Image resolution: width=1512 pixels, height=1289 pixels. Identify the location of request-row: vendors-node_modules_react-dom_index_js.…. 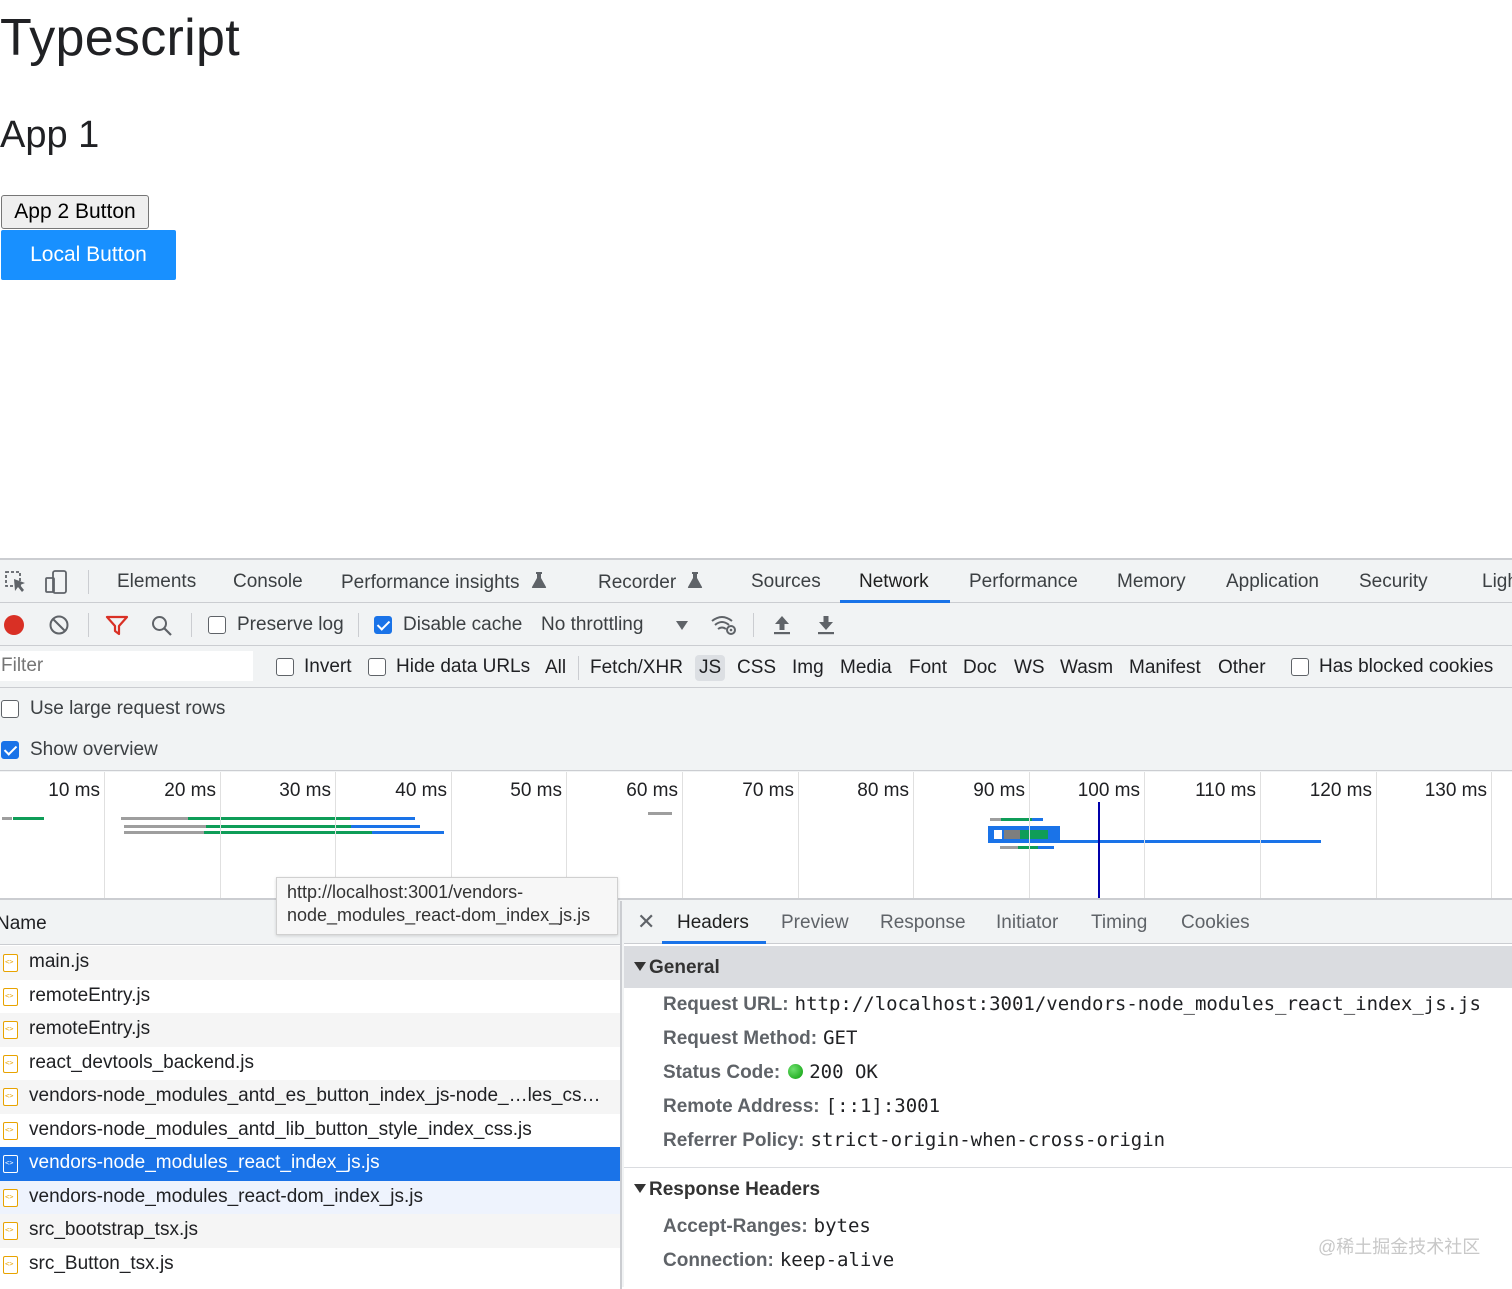
(310, 1197).